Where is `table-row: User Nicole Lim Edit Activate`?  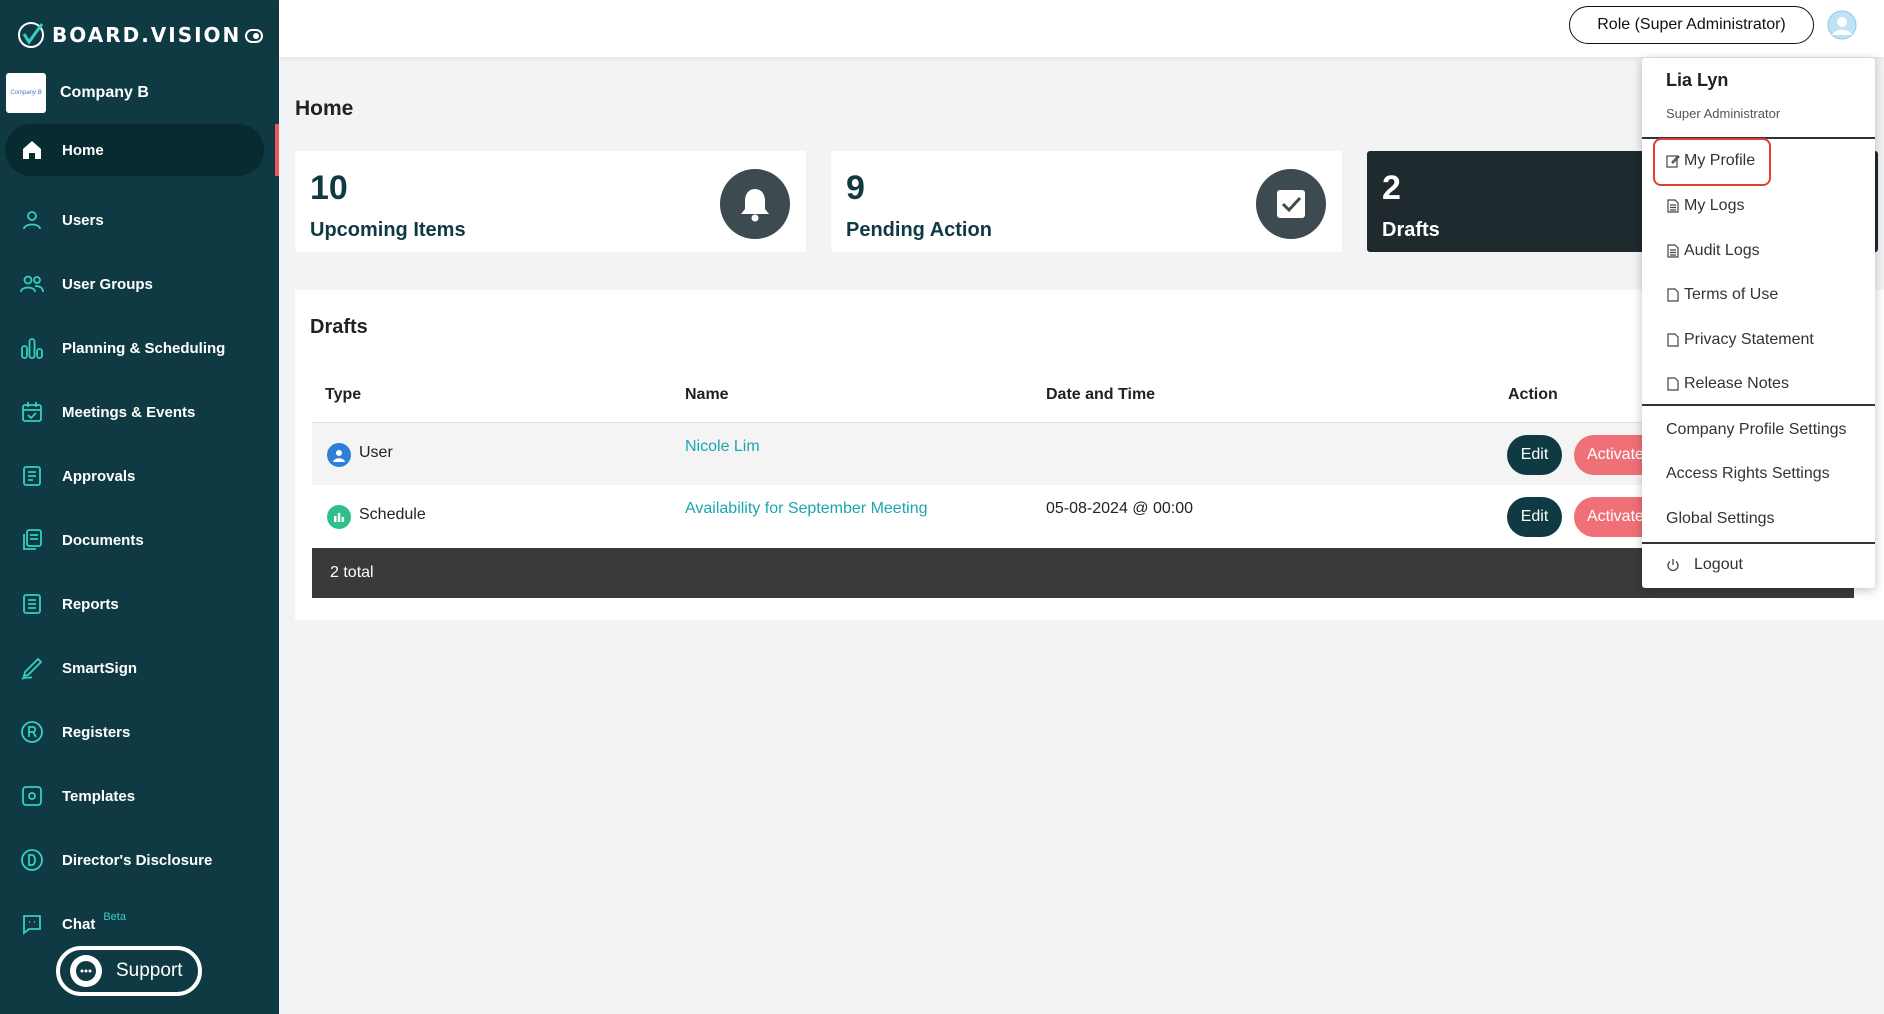 table-row: User Nicole Lim Edit Activate is located at coordinates (1083, 453).